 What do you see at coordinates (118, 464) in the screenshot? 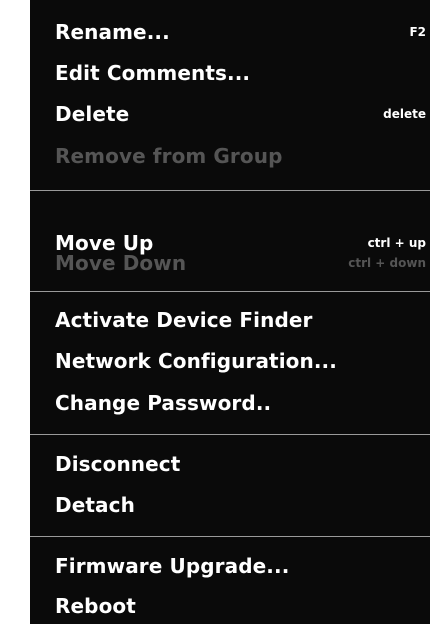
I see `menu-item-label: Disconnect` at bounding box center [118, 464].